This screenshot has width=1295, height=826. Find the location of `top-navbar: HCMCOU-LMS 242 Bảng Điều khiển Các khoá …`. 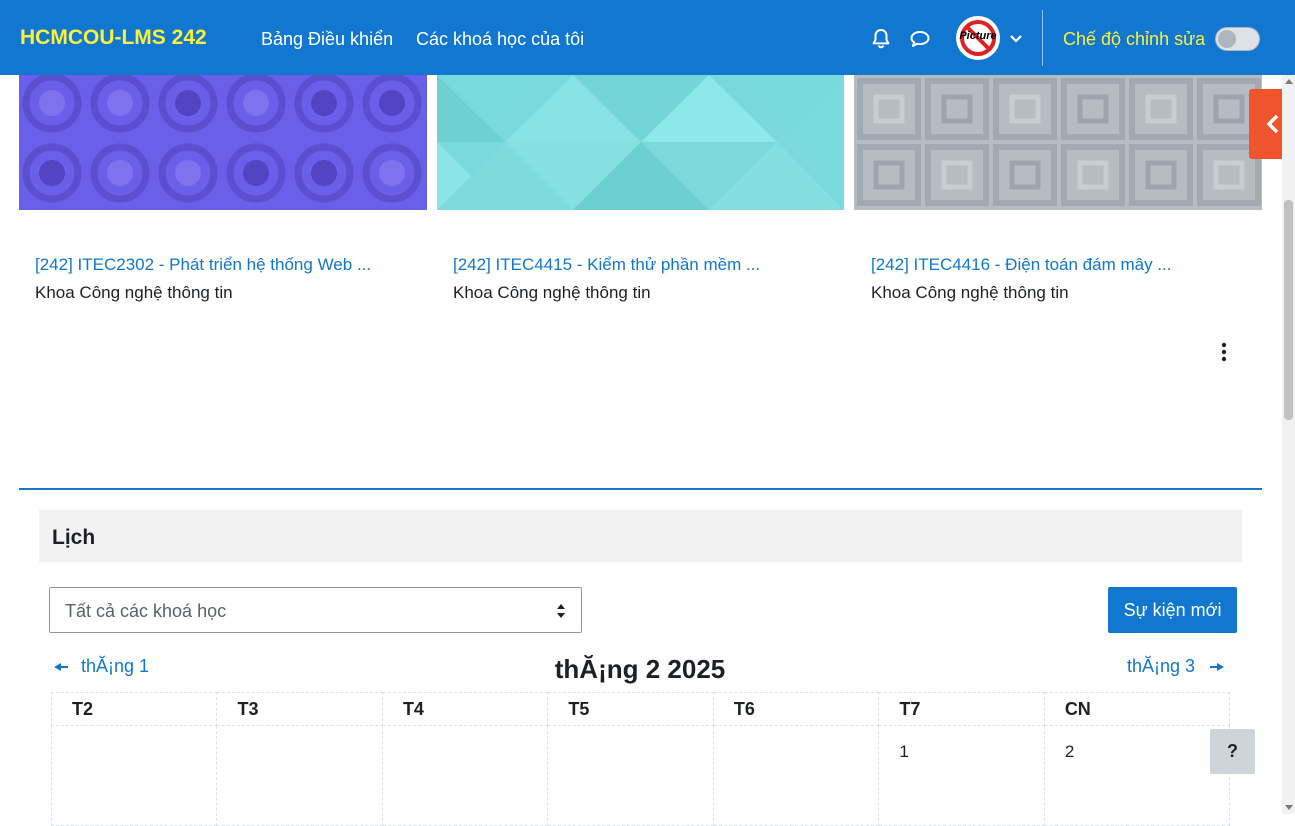

top-navbar: HCMCOU-LMS 242 Bảng Điều khiển Các khoá … is located at coordinates (647, 37).